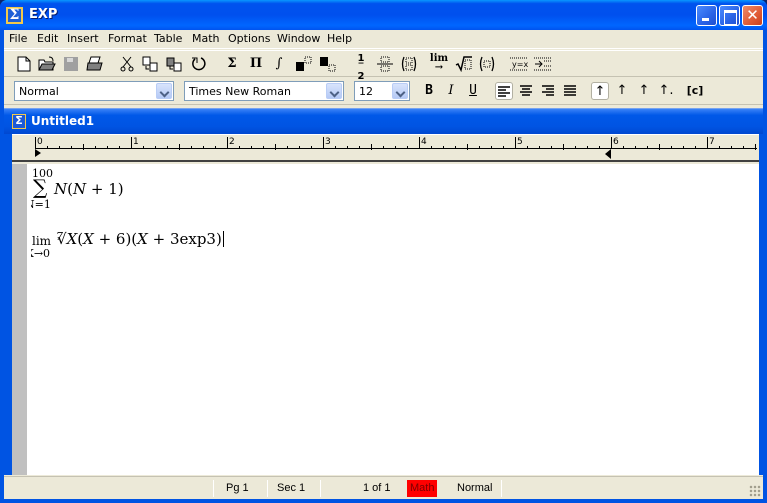 The image size is (767, 503). Describe the element at coordinates (127, 38) in the screenshot. I see `menu-format: Format` at that location.